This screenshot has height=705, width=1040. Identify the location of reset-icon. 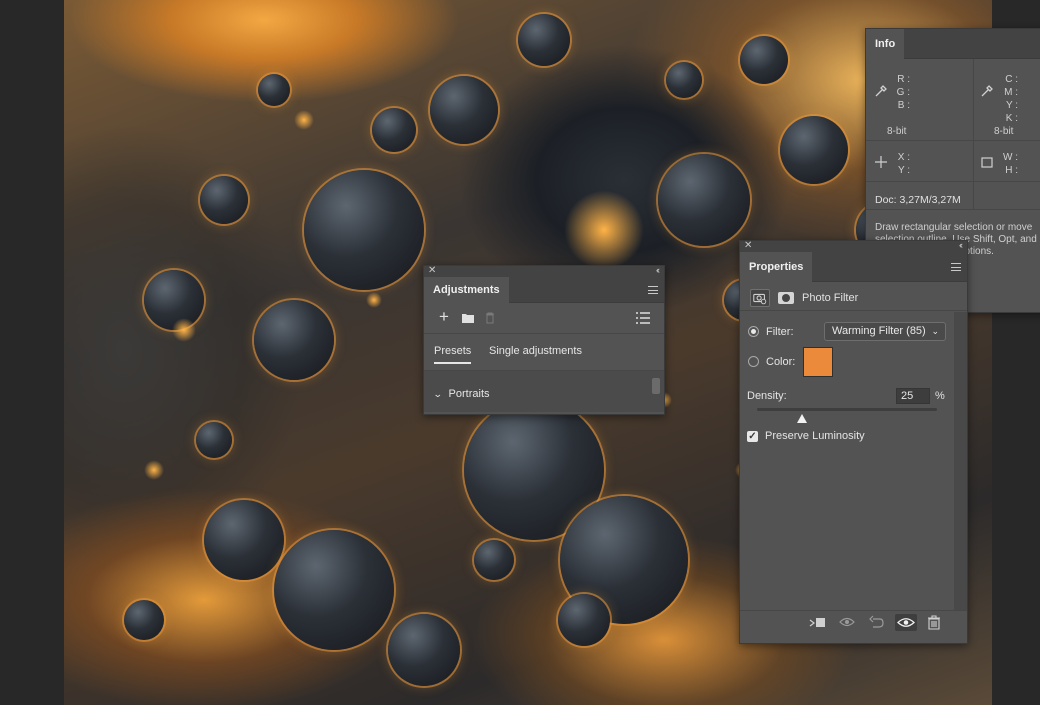
(877, 622).